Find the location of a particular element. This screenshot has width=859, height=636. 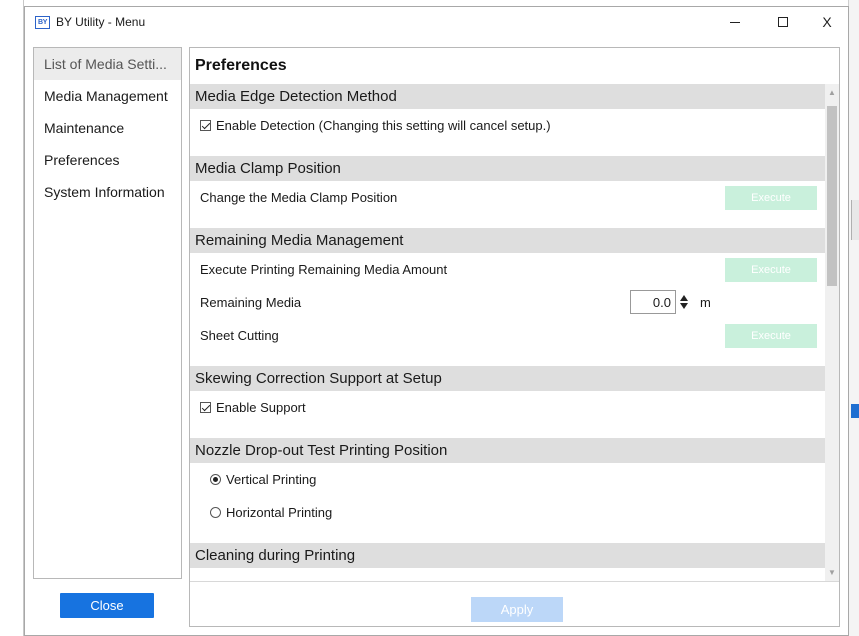

app-icon: BY is located at coordinates (42, 22).